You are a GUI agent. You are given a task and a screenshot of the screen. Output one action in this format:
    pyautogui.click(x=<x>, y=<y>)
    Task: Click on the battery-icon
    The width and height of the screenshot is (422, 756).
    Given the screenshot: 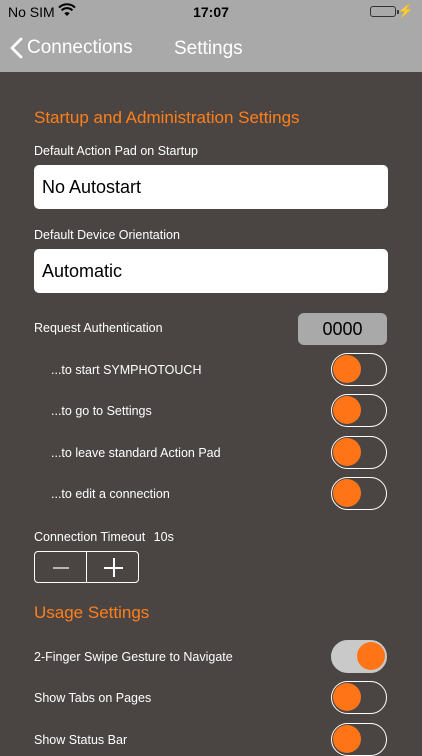 What is the action you would take?
    pyautogui.click(x=384, y=11)
    